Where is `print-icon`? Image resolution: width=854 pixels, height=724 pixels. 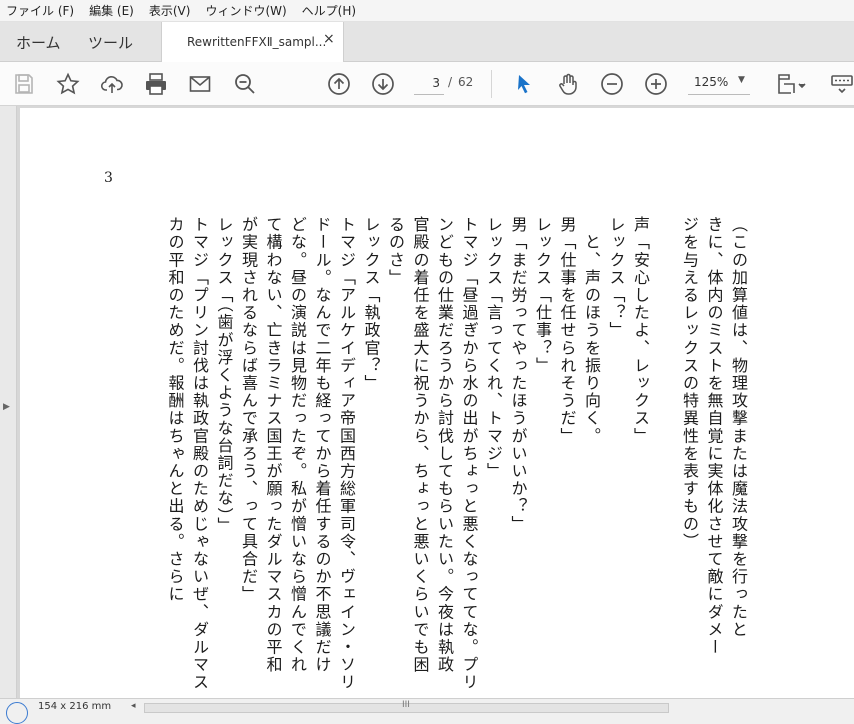
print-icon is located at coordinates (156, 84).